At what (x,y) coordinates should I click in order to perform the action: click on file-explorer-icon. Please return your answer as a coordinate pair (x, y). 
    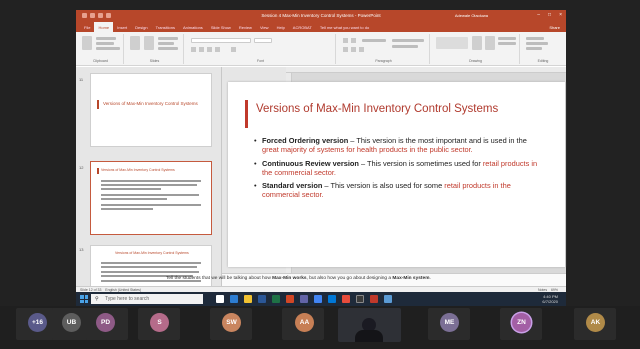
    Looking at the image, I should click on (248, 299).